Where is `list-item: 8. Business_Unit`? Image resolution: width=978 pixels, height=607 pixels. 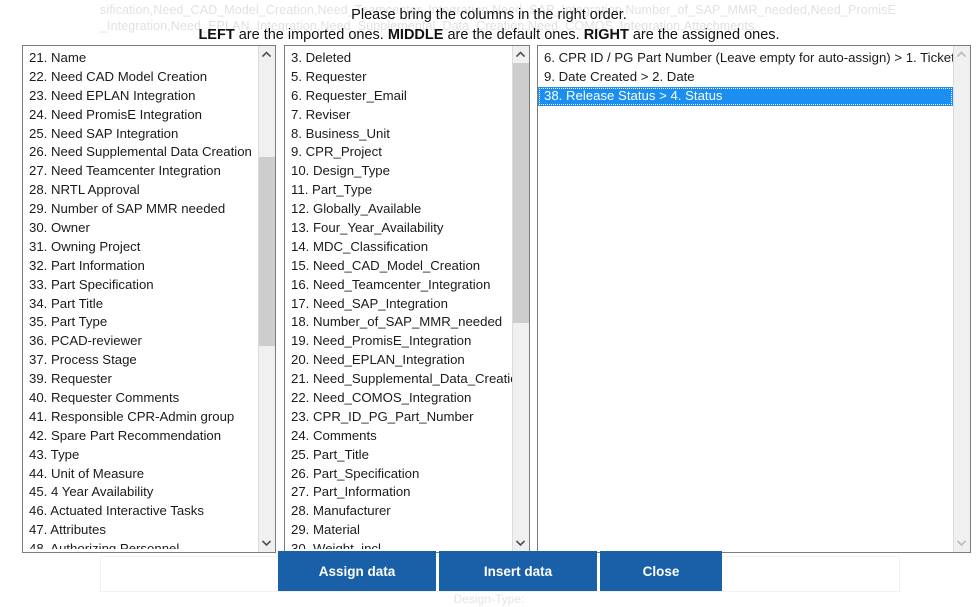
list-item: 8. Business_Unit is located at coordinates (398, 134).